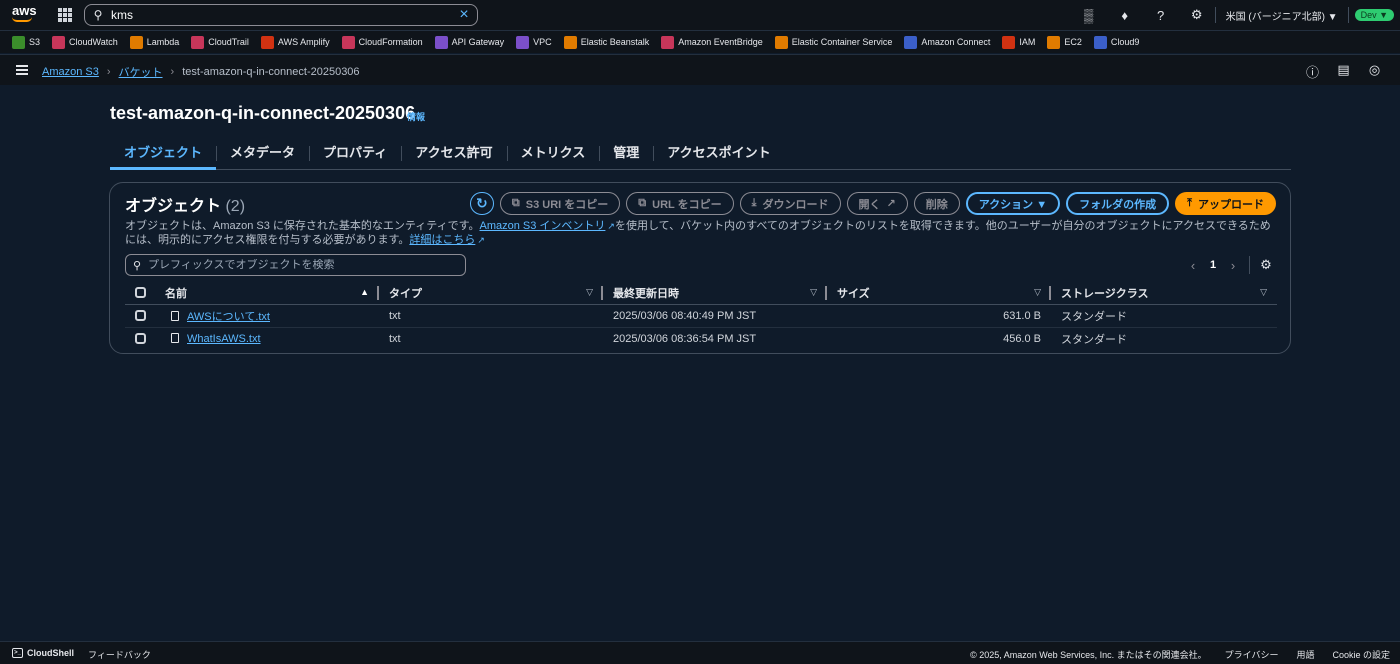  What do you see at coordinates (382, 42) in the screenshot?
I see `favorite-cloudformation: CloudFormation` at bounding box center [382, 42].